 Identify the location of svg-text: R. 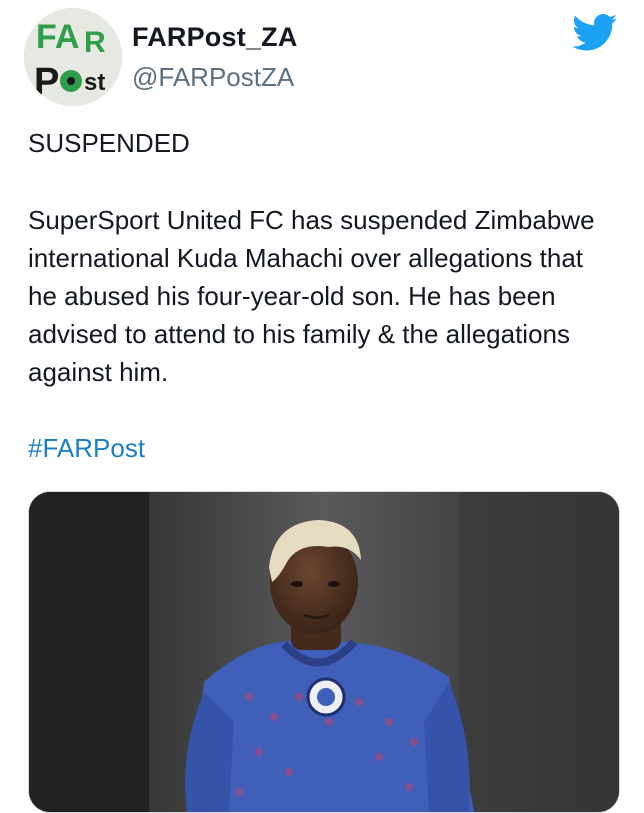
(95, 42).